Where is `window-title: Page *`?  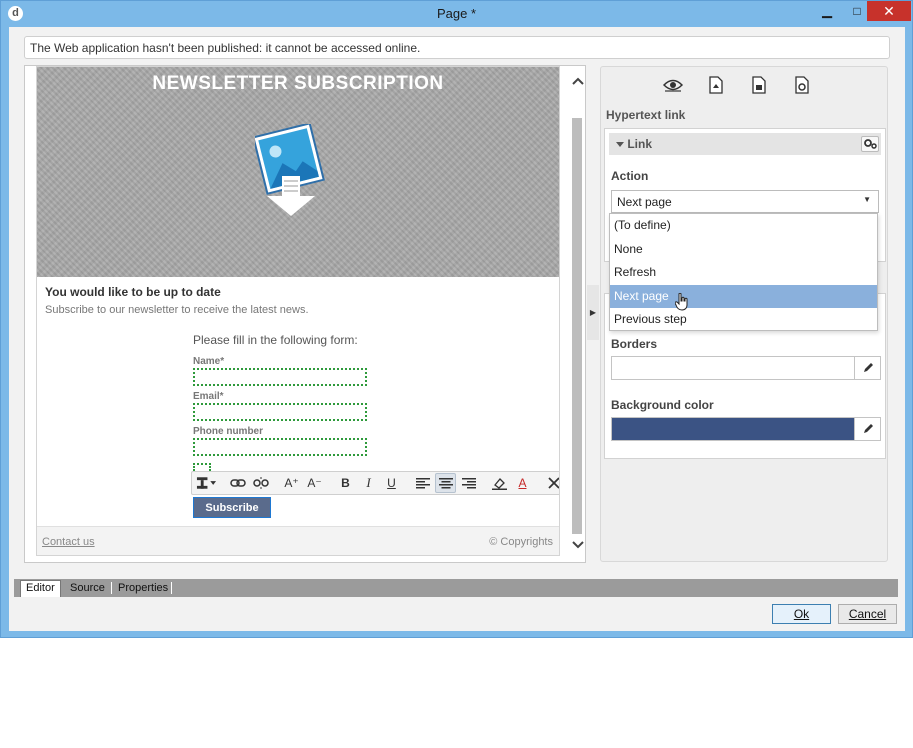 window-title: Page * is located at coordinates (456, 13).